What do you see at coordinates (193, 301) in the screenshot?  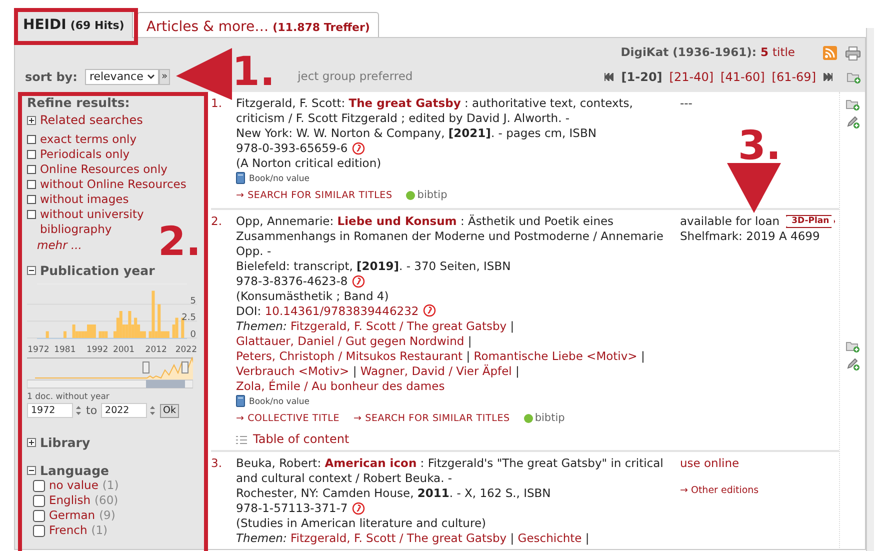 I see `y-tick-label: 5` at bounding box center [193, 301].